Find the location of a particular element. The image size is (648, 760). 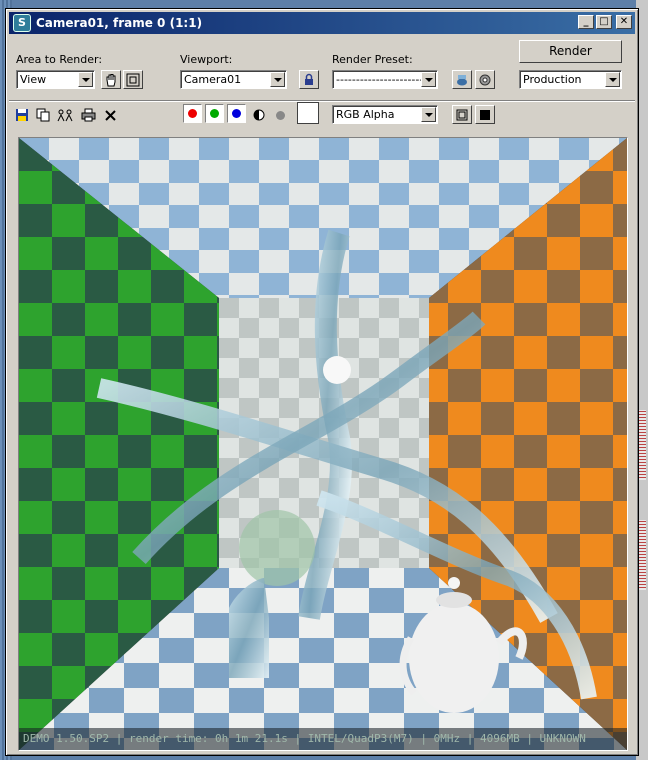

maximize-button: □ is located at coordinates (604, 22).